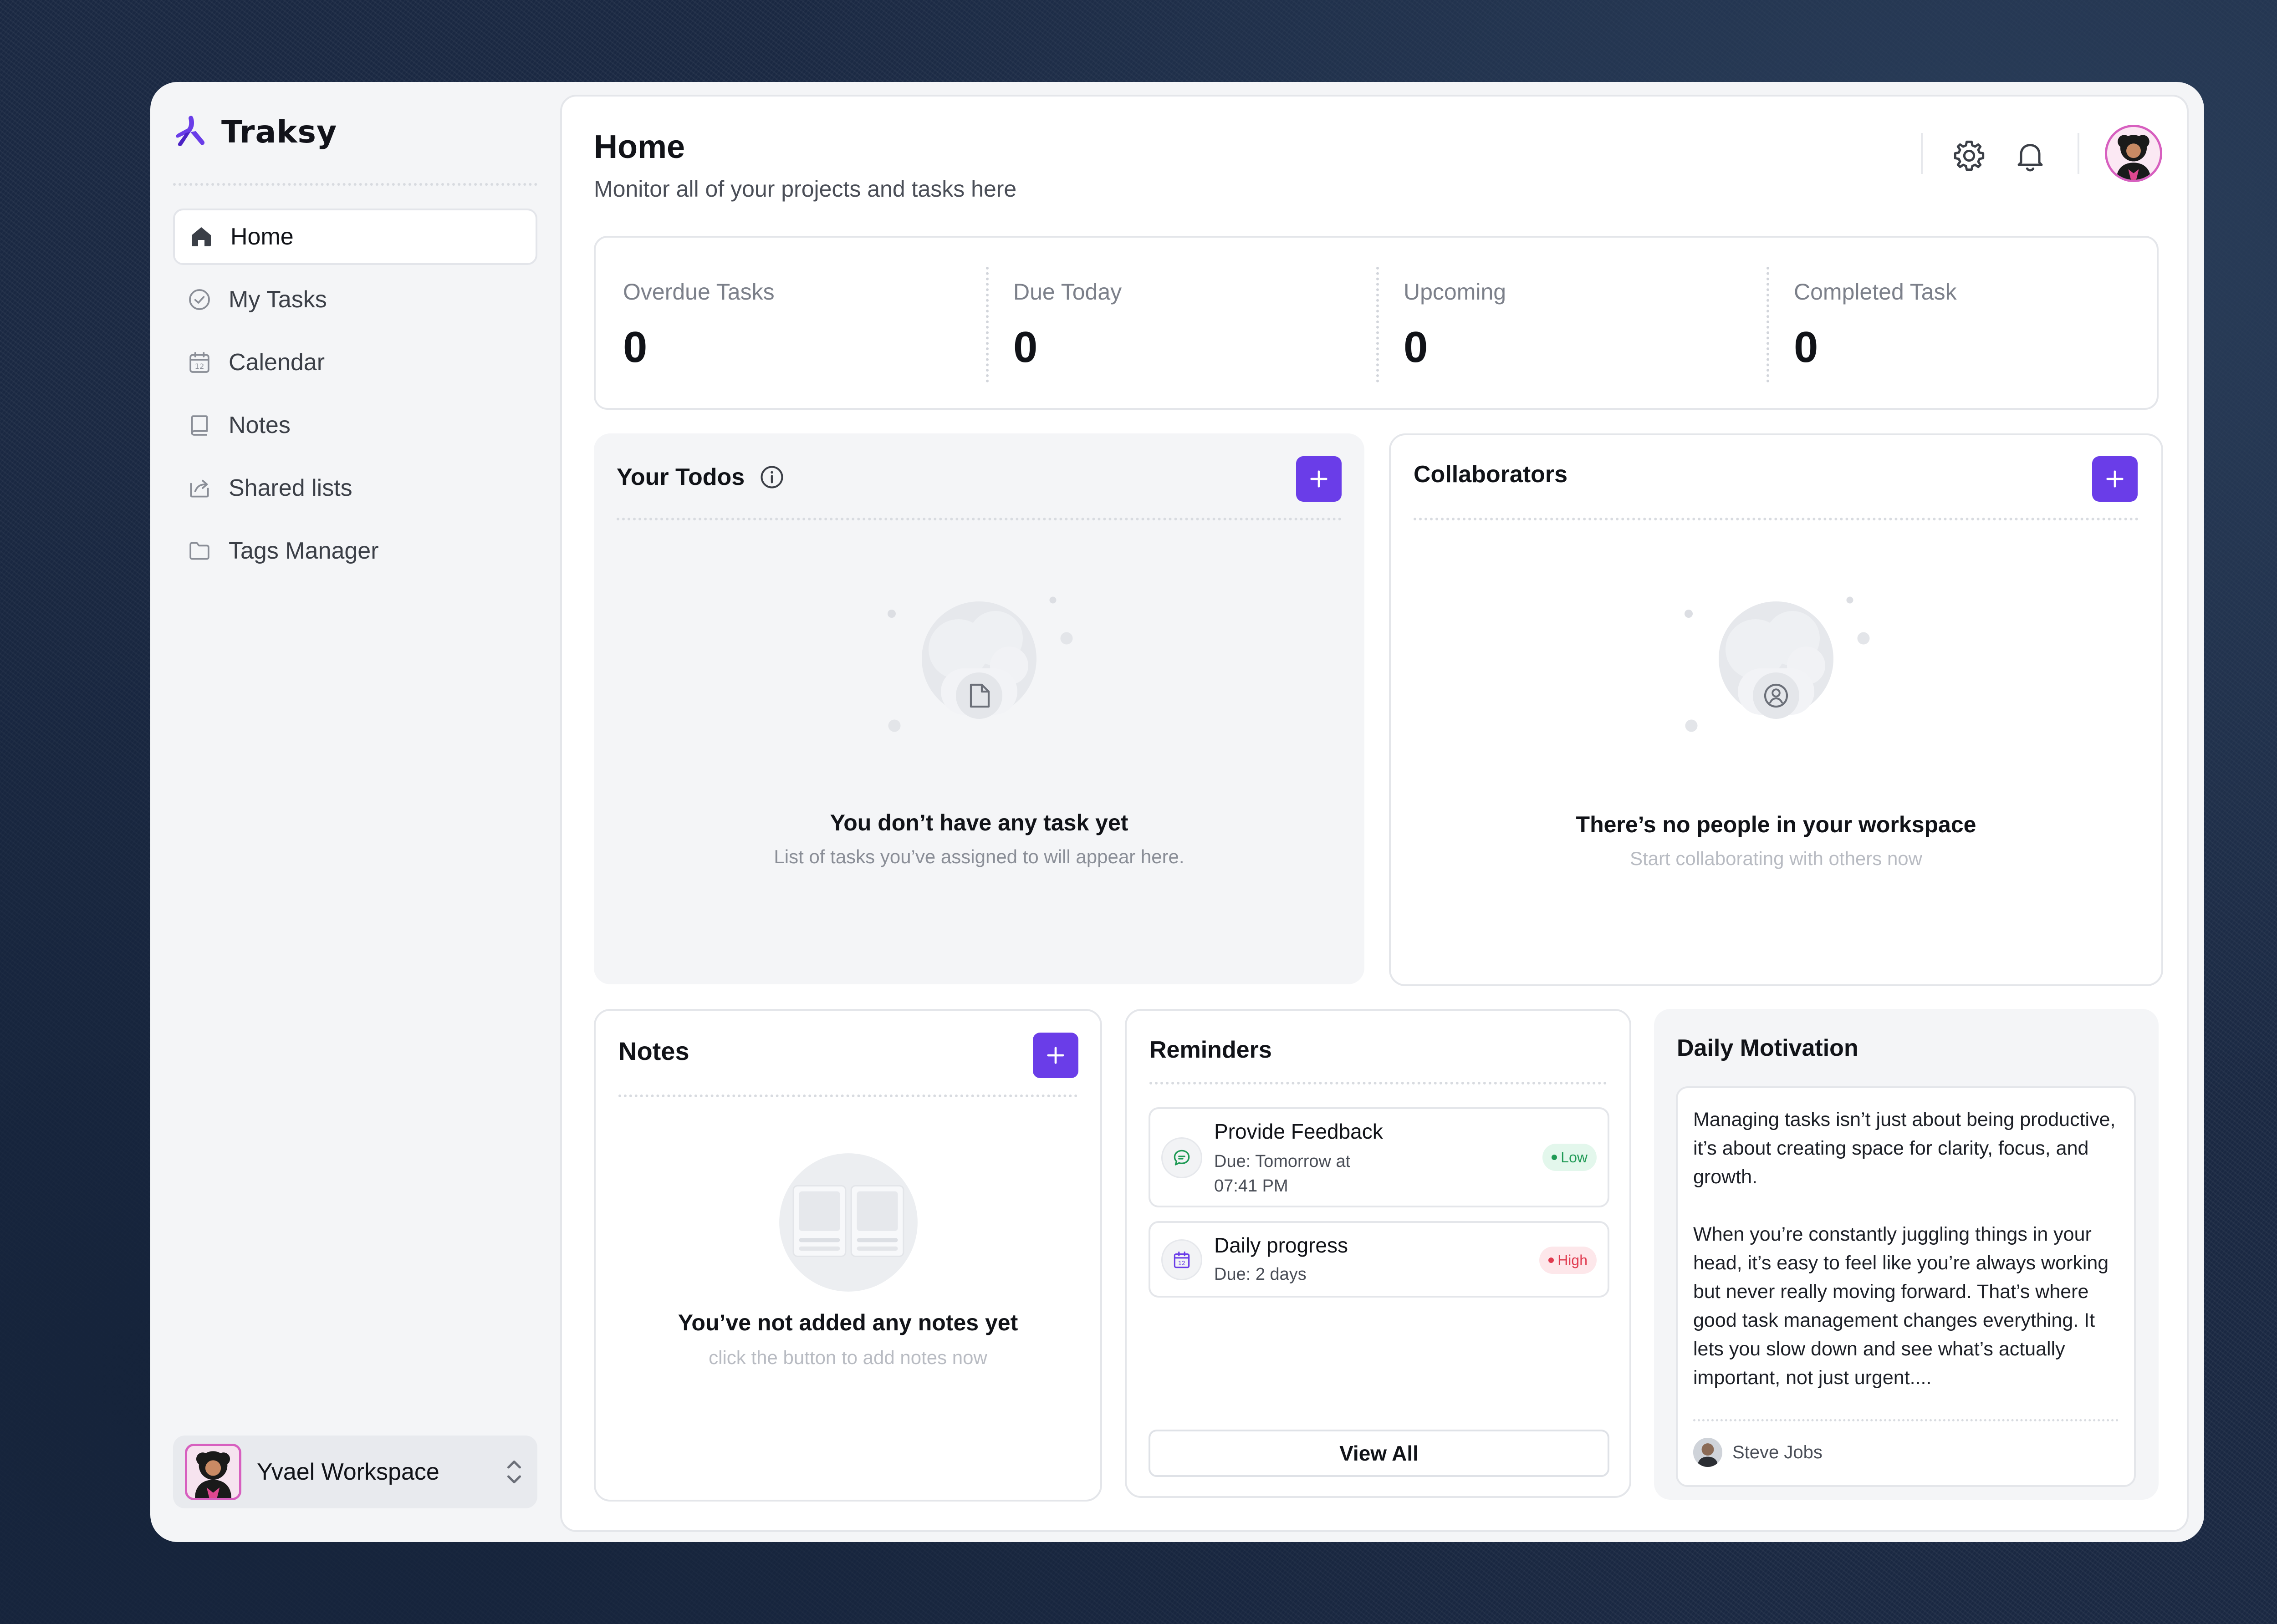  I want to click on stat-label: Upcoming, so click(1455, 292).